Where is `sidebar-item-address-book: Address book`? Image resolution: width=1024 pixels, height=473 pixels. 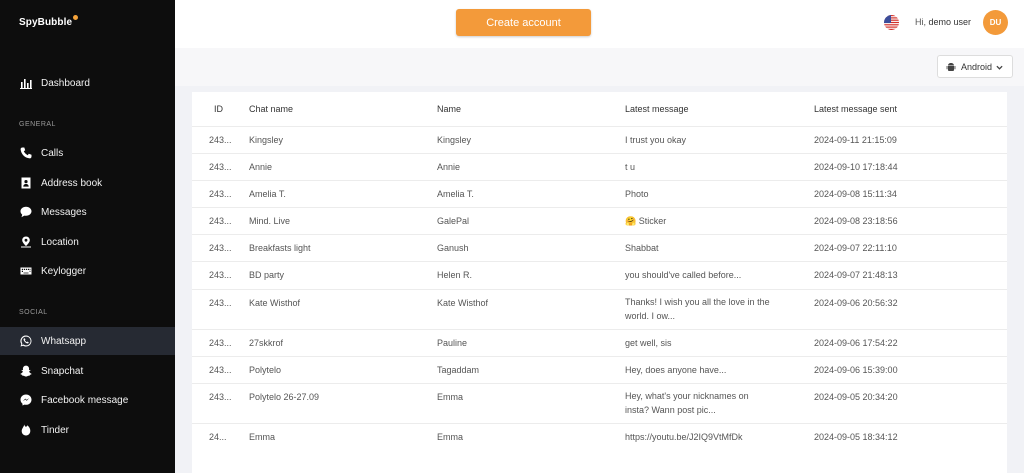
sidebar-item-address-book: Address book is located at coordinates (87, 183).